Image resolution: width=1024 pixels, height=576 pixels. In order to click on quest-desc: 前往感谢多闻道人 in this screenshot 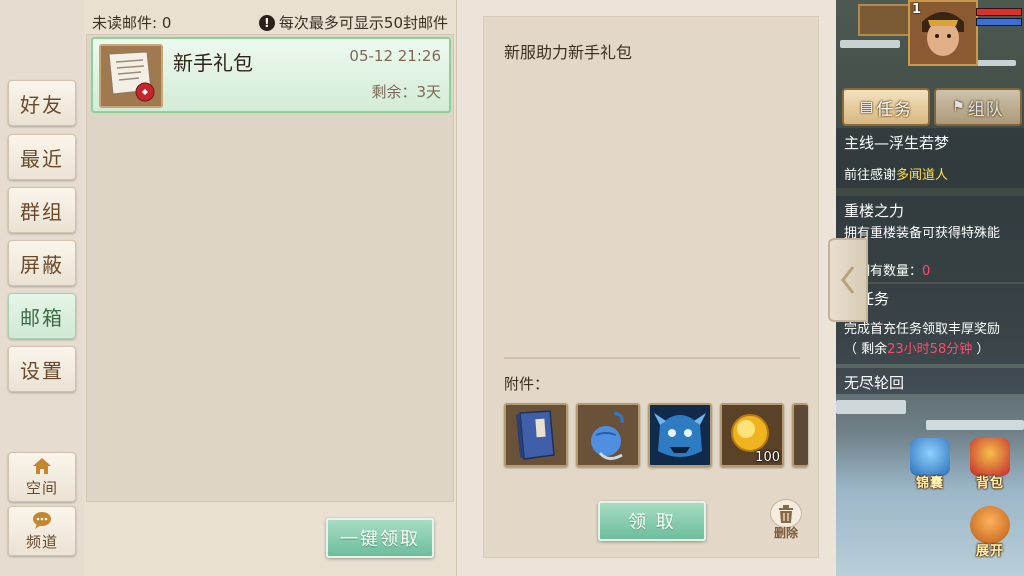, I will do `click(896, 173)`.